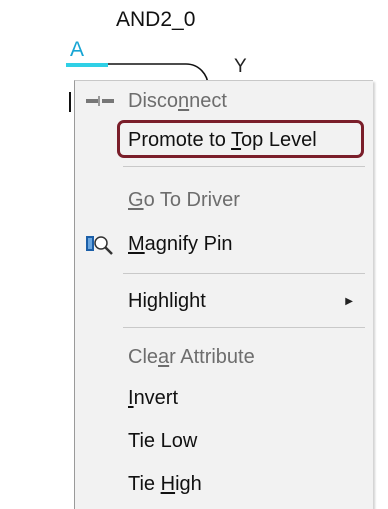 This screenshot has width=388, height=509. Describe the element at coordinates (223, 357) in the screenshot. I see `menu-item-clear-attribute: Clear Attribute` at that location.